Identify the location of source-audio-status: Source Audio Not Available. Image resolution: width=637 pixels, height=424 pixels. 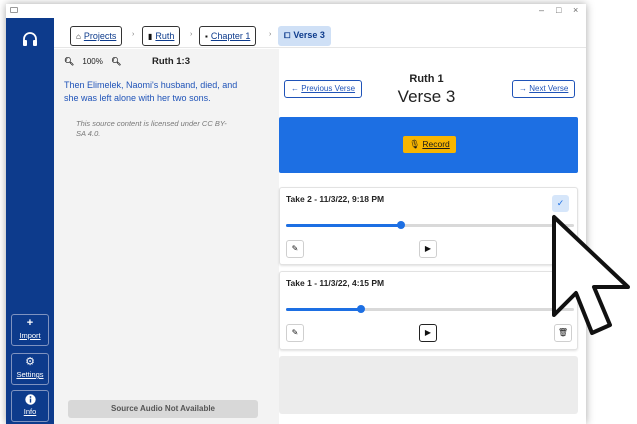
(163, 409).